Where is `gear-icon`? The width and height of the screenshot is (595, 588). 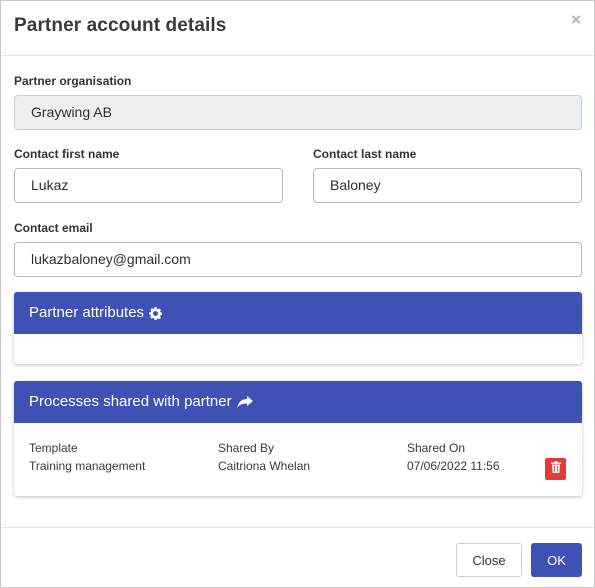
gear-icon is located at coordinates (156, 313).